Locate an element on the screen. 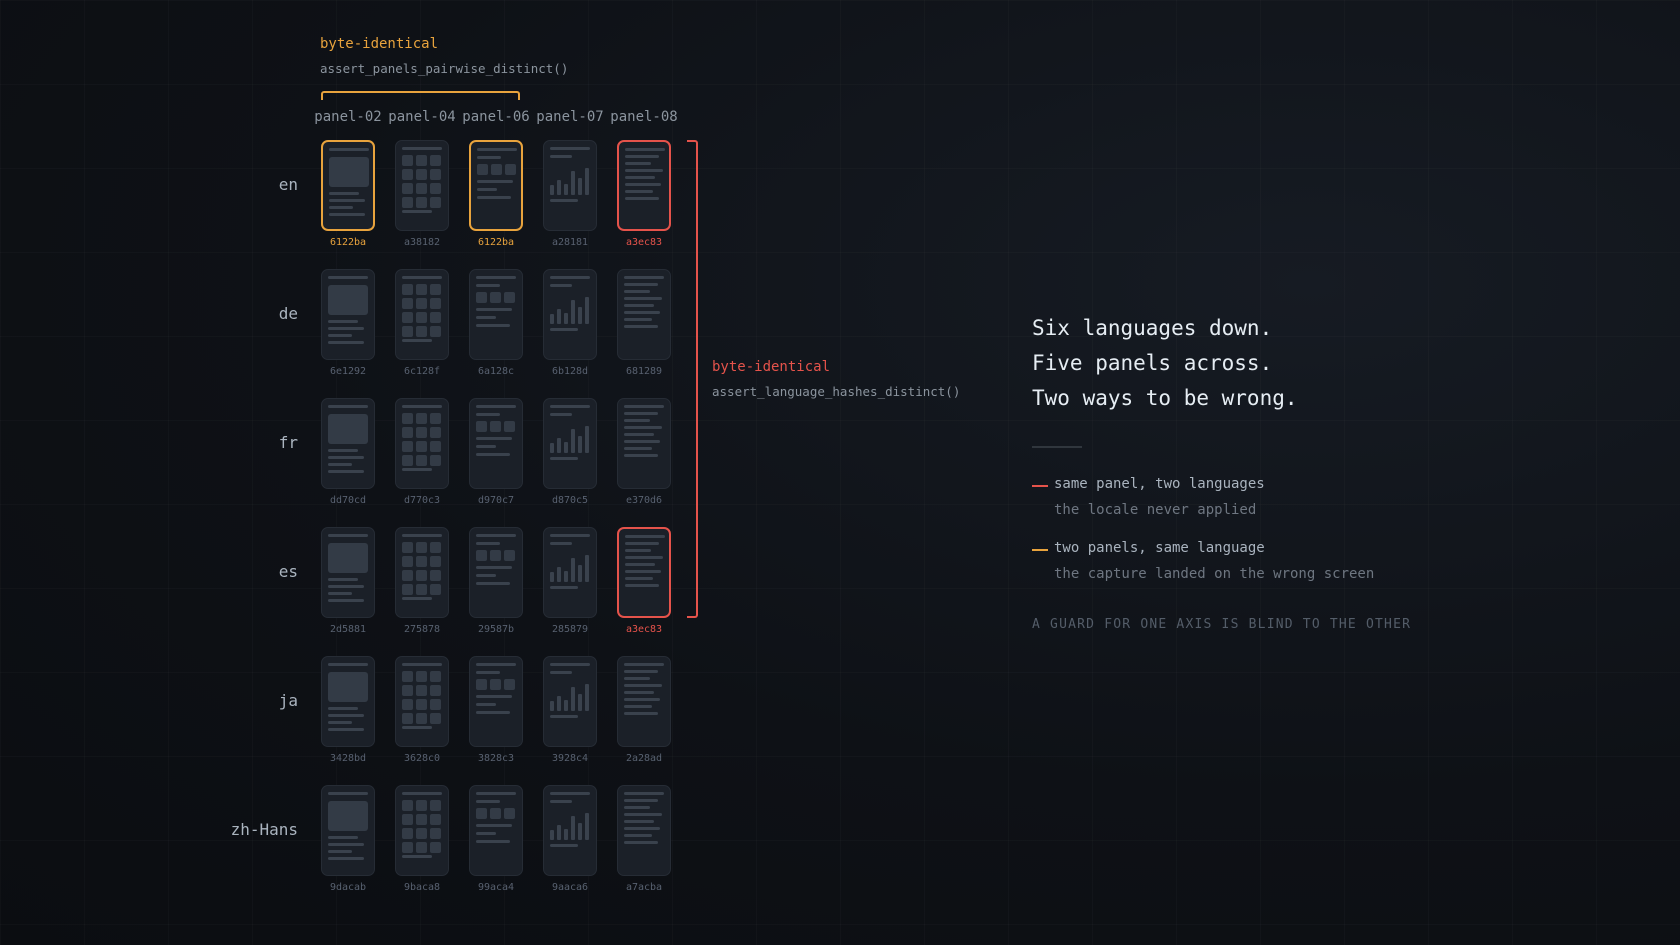  panel-hash: a7acba is located at coordinates (644, 887).